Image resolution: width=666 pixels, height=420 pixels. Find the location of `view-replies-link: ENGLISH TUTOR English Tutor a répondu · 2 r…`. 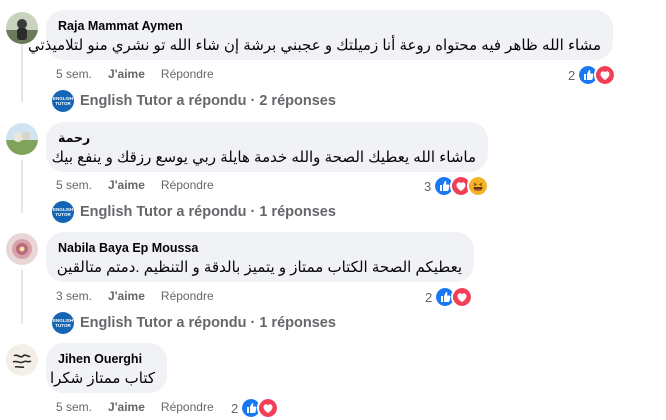

view-replies-link: ENGLISH TUTOR English Tutor a répondu · 2 r… is located at coordinates (194, 101).